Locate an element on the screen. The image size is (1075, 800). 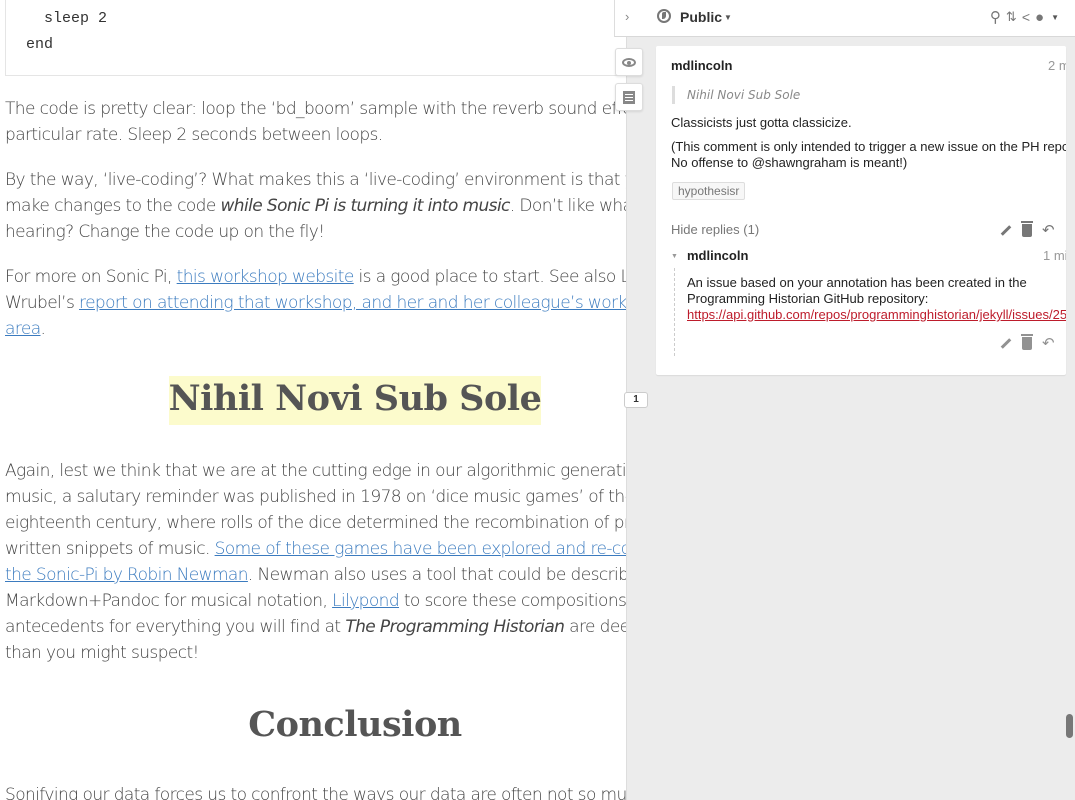
code-line: end is located at coordinates (40, 44).